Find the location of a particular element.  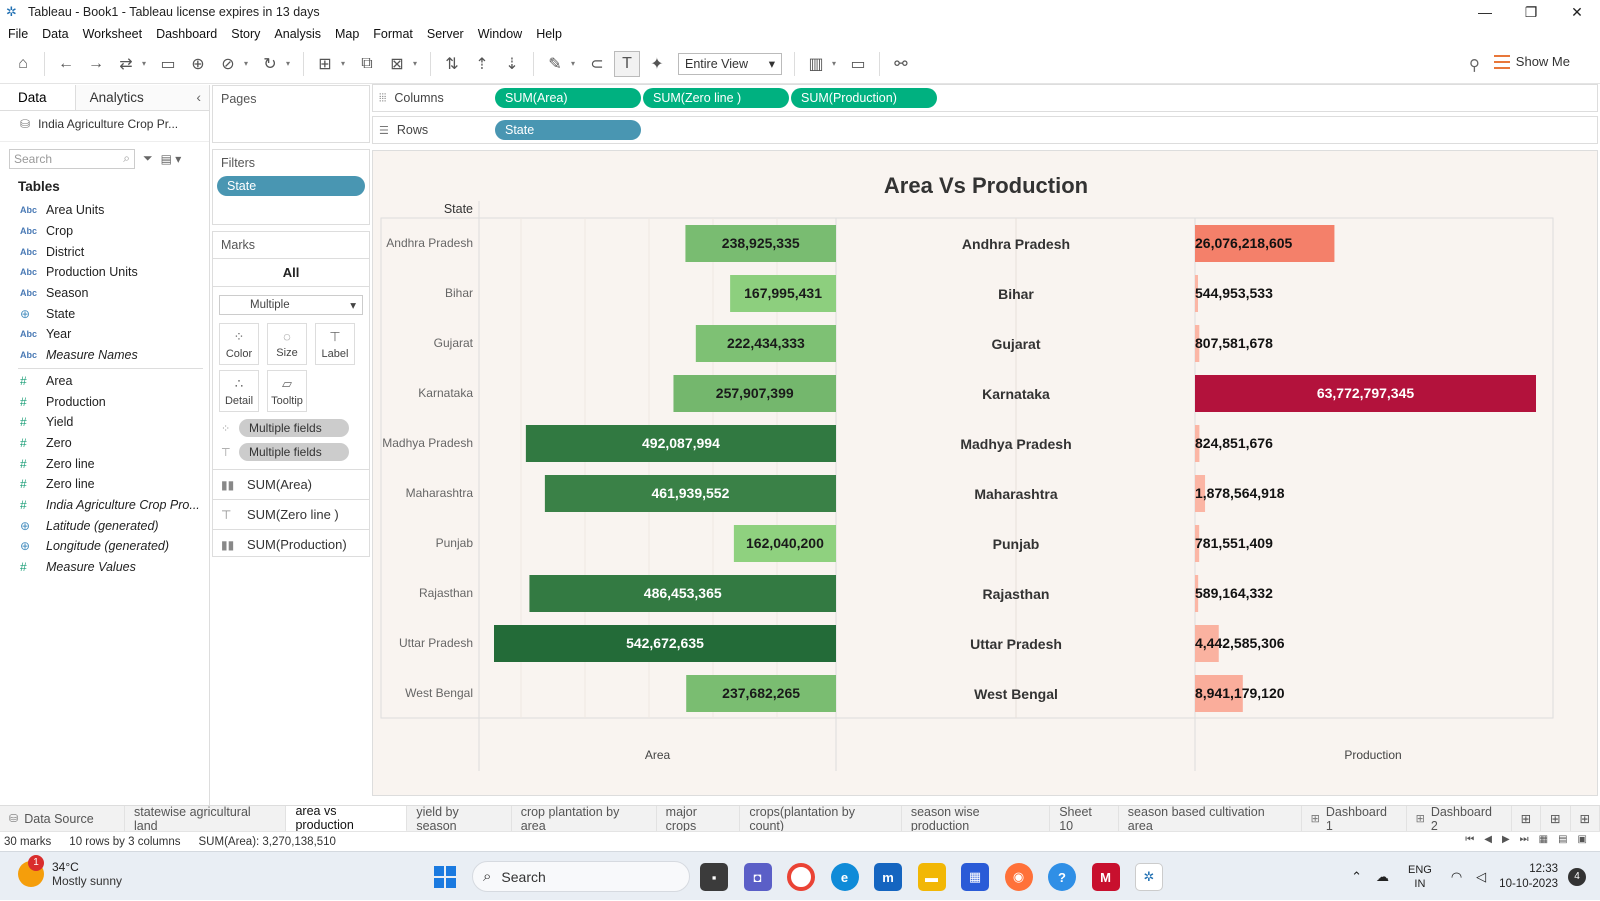

new-dashboard-icon: ⊞ is located at coordinates (1556, 818).